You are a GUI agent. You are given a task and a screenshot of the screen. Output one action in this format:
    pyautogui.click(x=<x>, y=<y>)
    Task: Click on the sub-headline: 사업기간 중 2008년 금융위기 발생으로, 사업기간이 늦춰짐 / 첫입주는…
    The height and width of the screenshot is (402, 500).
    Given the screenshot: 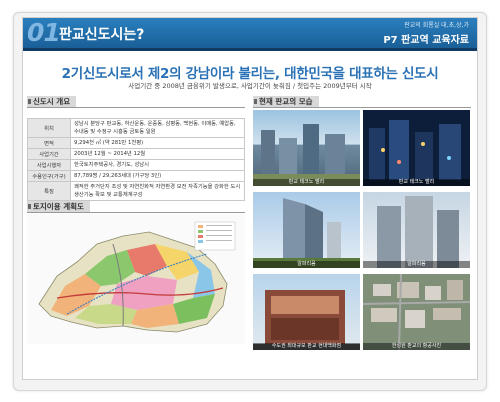 What is the action you would take?
    pyautogui.click(x=250, y=86)
    